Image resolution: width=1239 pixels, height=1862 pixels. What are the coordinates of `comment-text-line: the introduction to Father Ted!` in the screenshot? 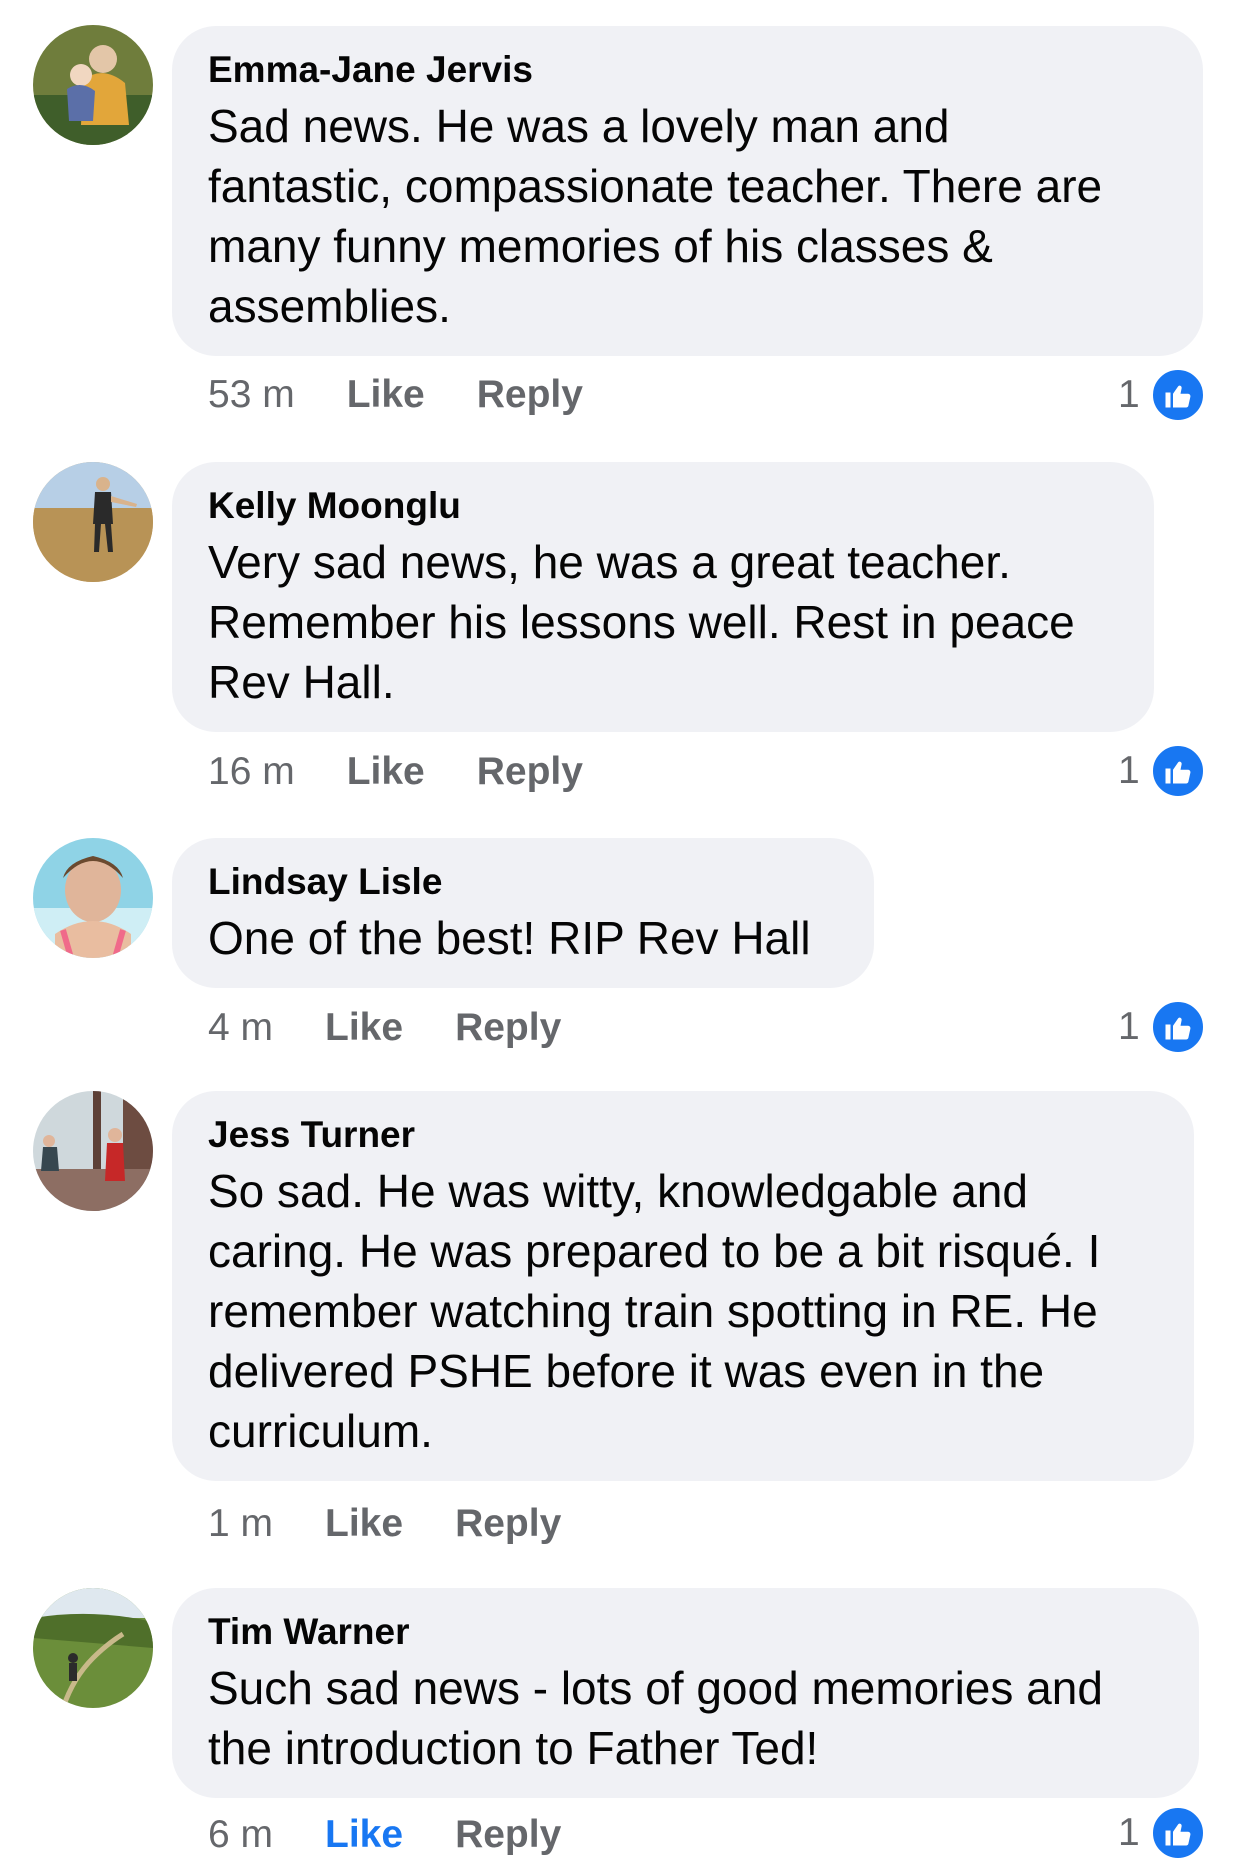 It's located at (513, 1748).